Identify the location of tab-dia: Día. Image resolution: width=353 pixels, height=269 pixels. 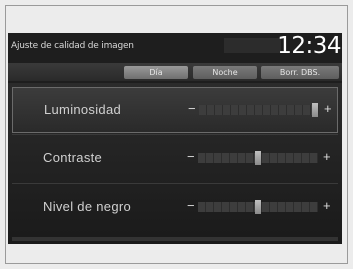
(156, 72).